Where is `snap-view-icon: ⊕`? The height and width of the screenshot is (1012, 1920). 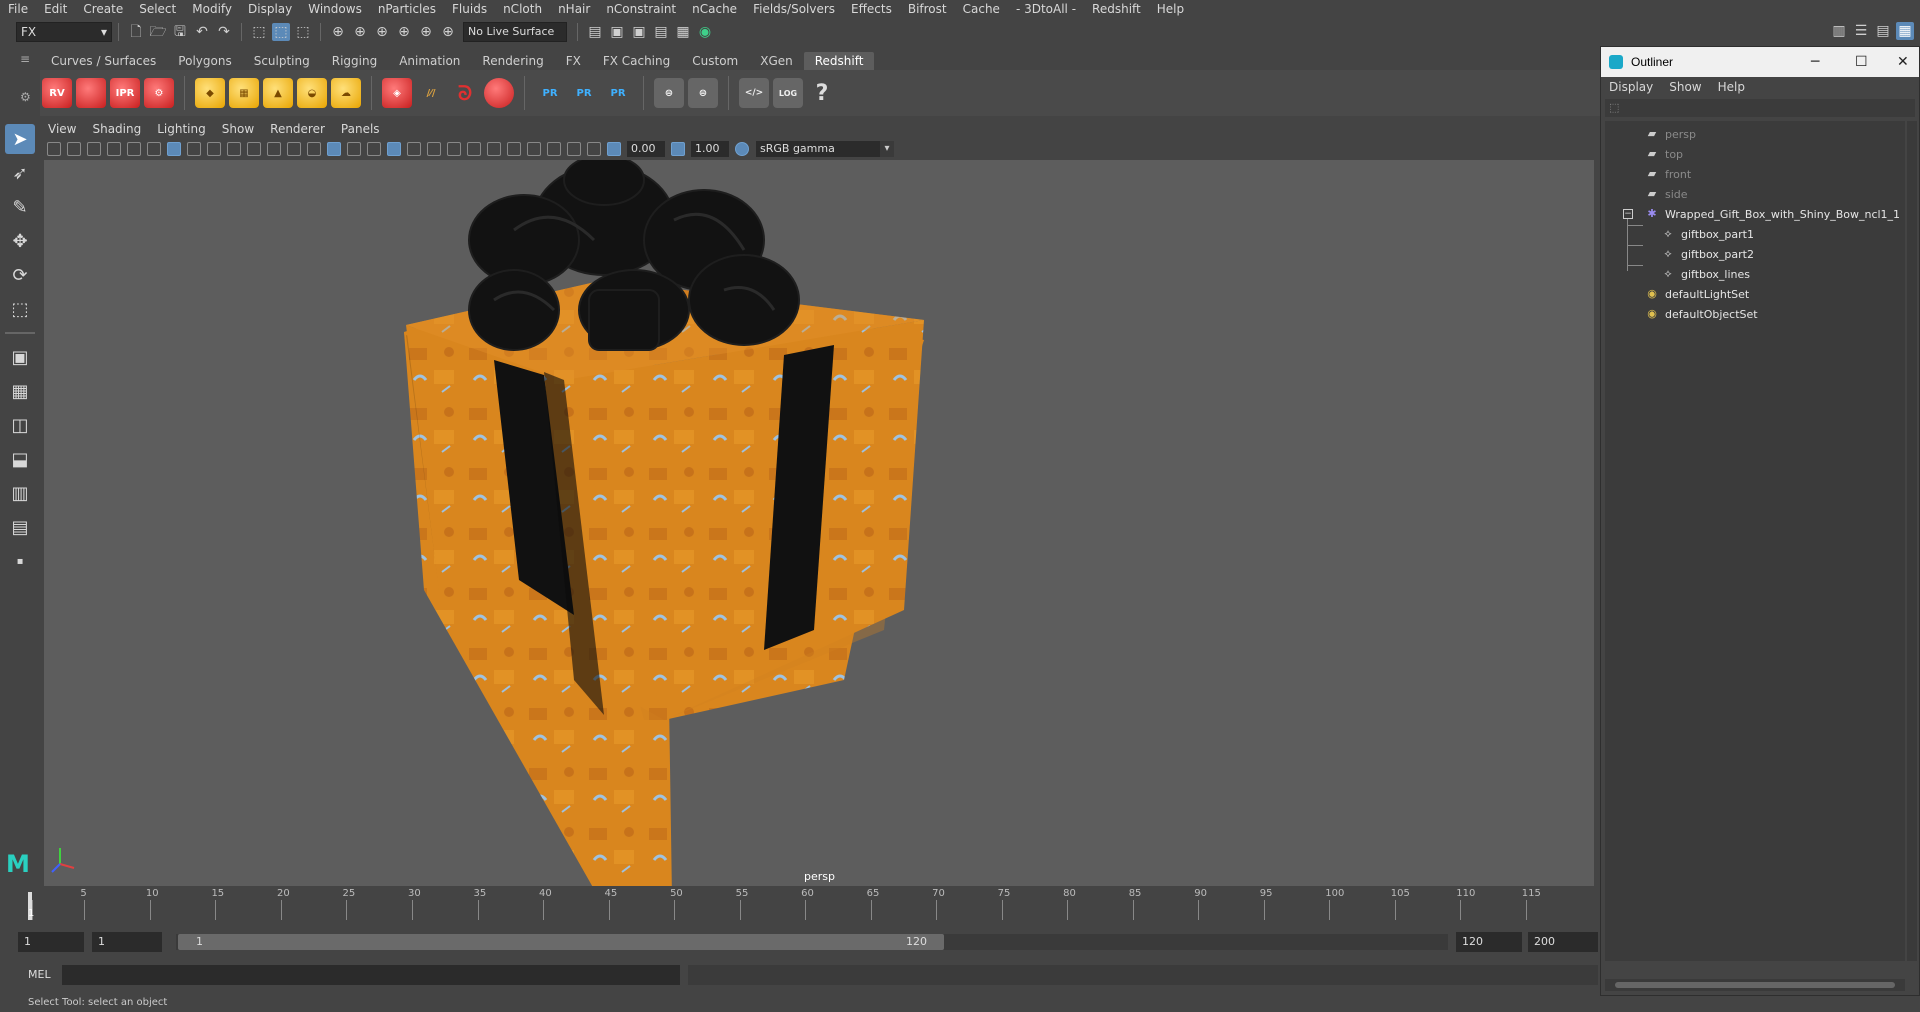 snap-view-icon: ⊕ is located at coordinates (404, 32).